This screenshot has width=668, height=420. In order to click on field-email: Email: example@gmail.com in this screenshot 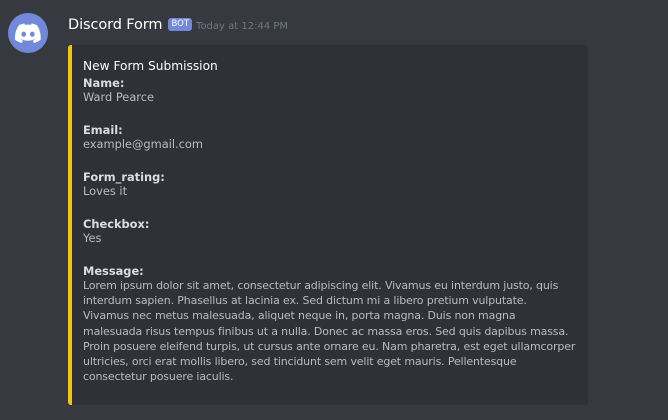, I will do `click(329, 137)`.